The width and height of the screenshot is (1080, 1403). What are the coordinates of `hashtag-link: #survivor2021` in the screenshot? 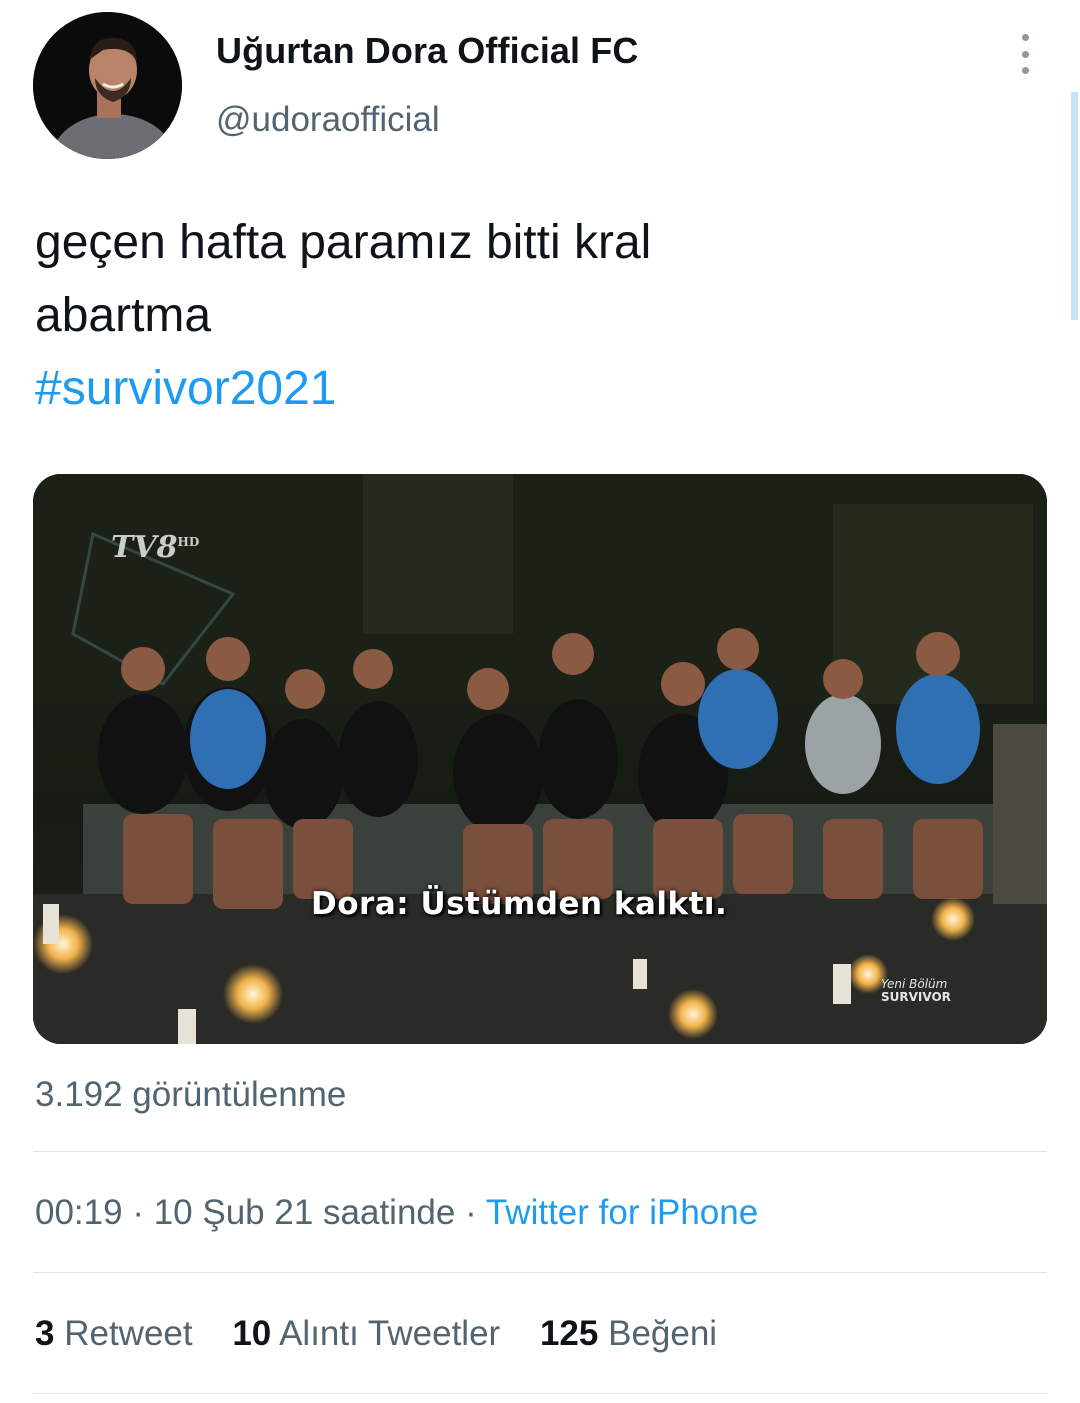 It's located at (525, 388).